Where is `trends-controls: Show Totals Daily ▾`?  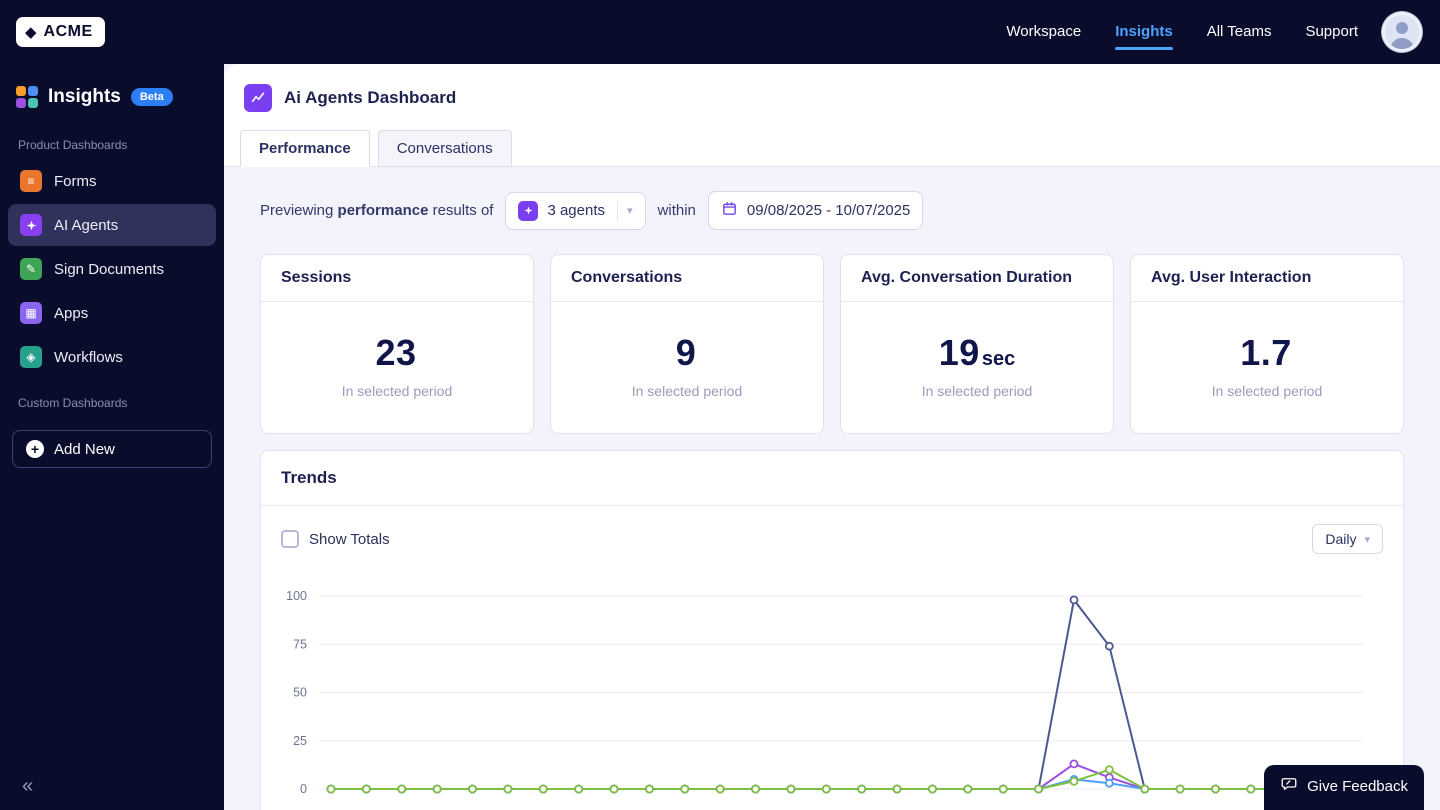 trends-controls: Show Totals Daily ▾ is located at coordinates (832, 539).